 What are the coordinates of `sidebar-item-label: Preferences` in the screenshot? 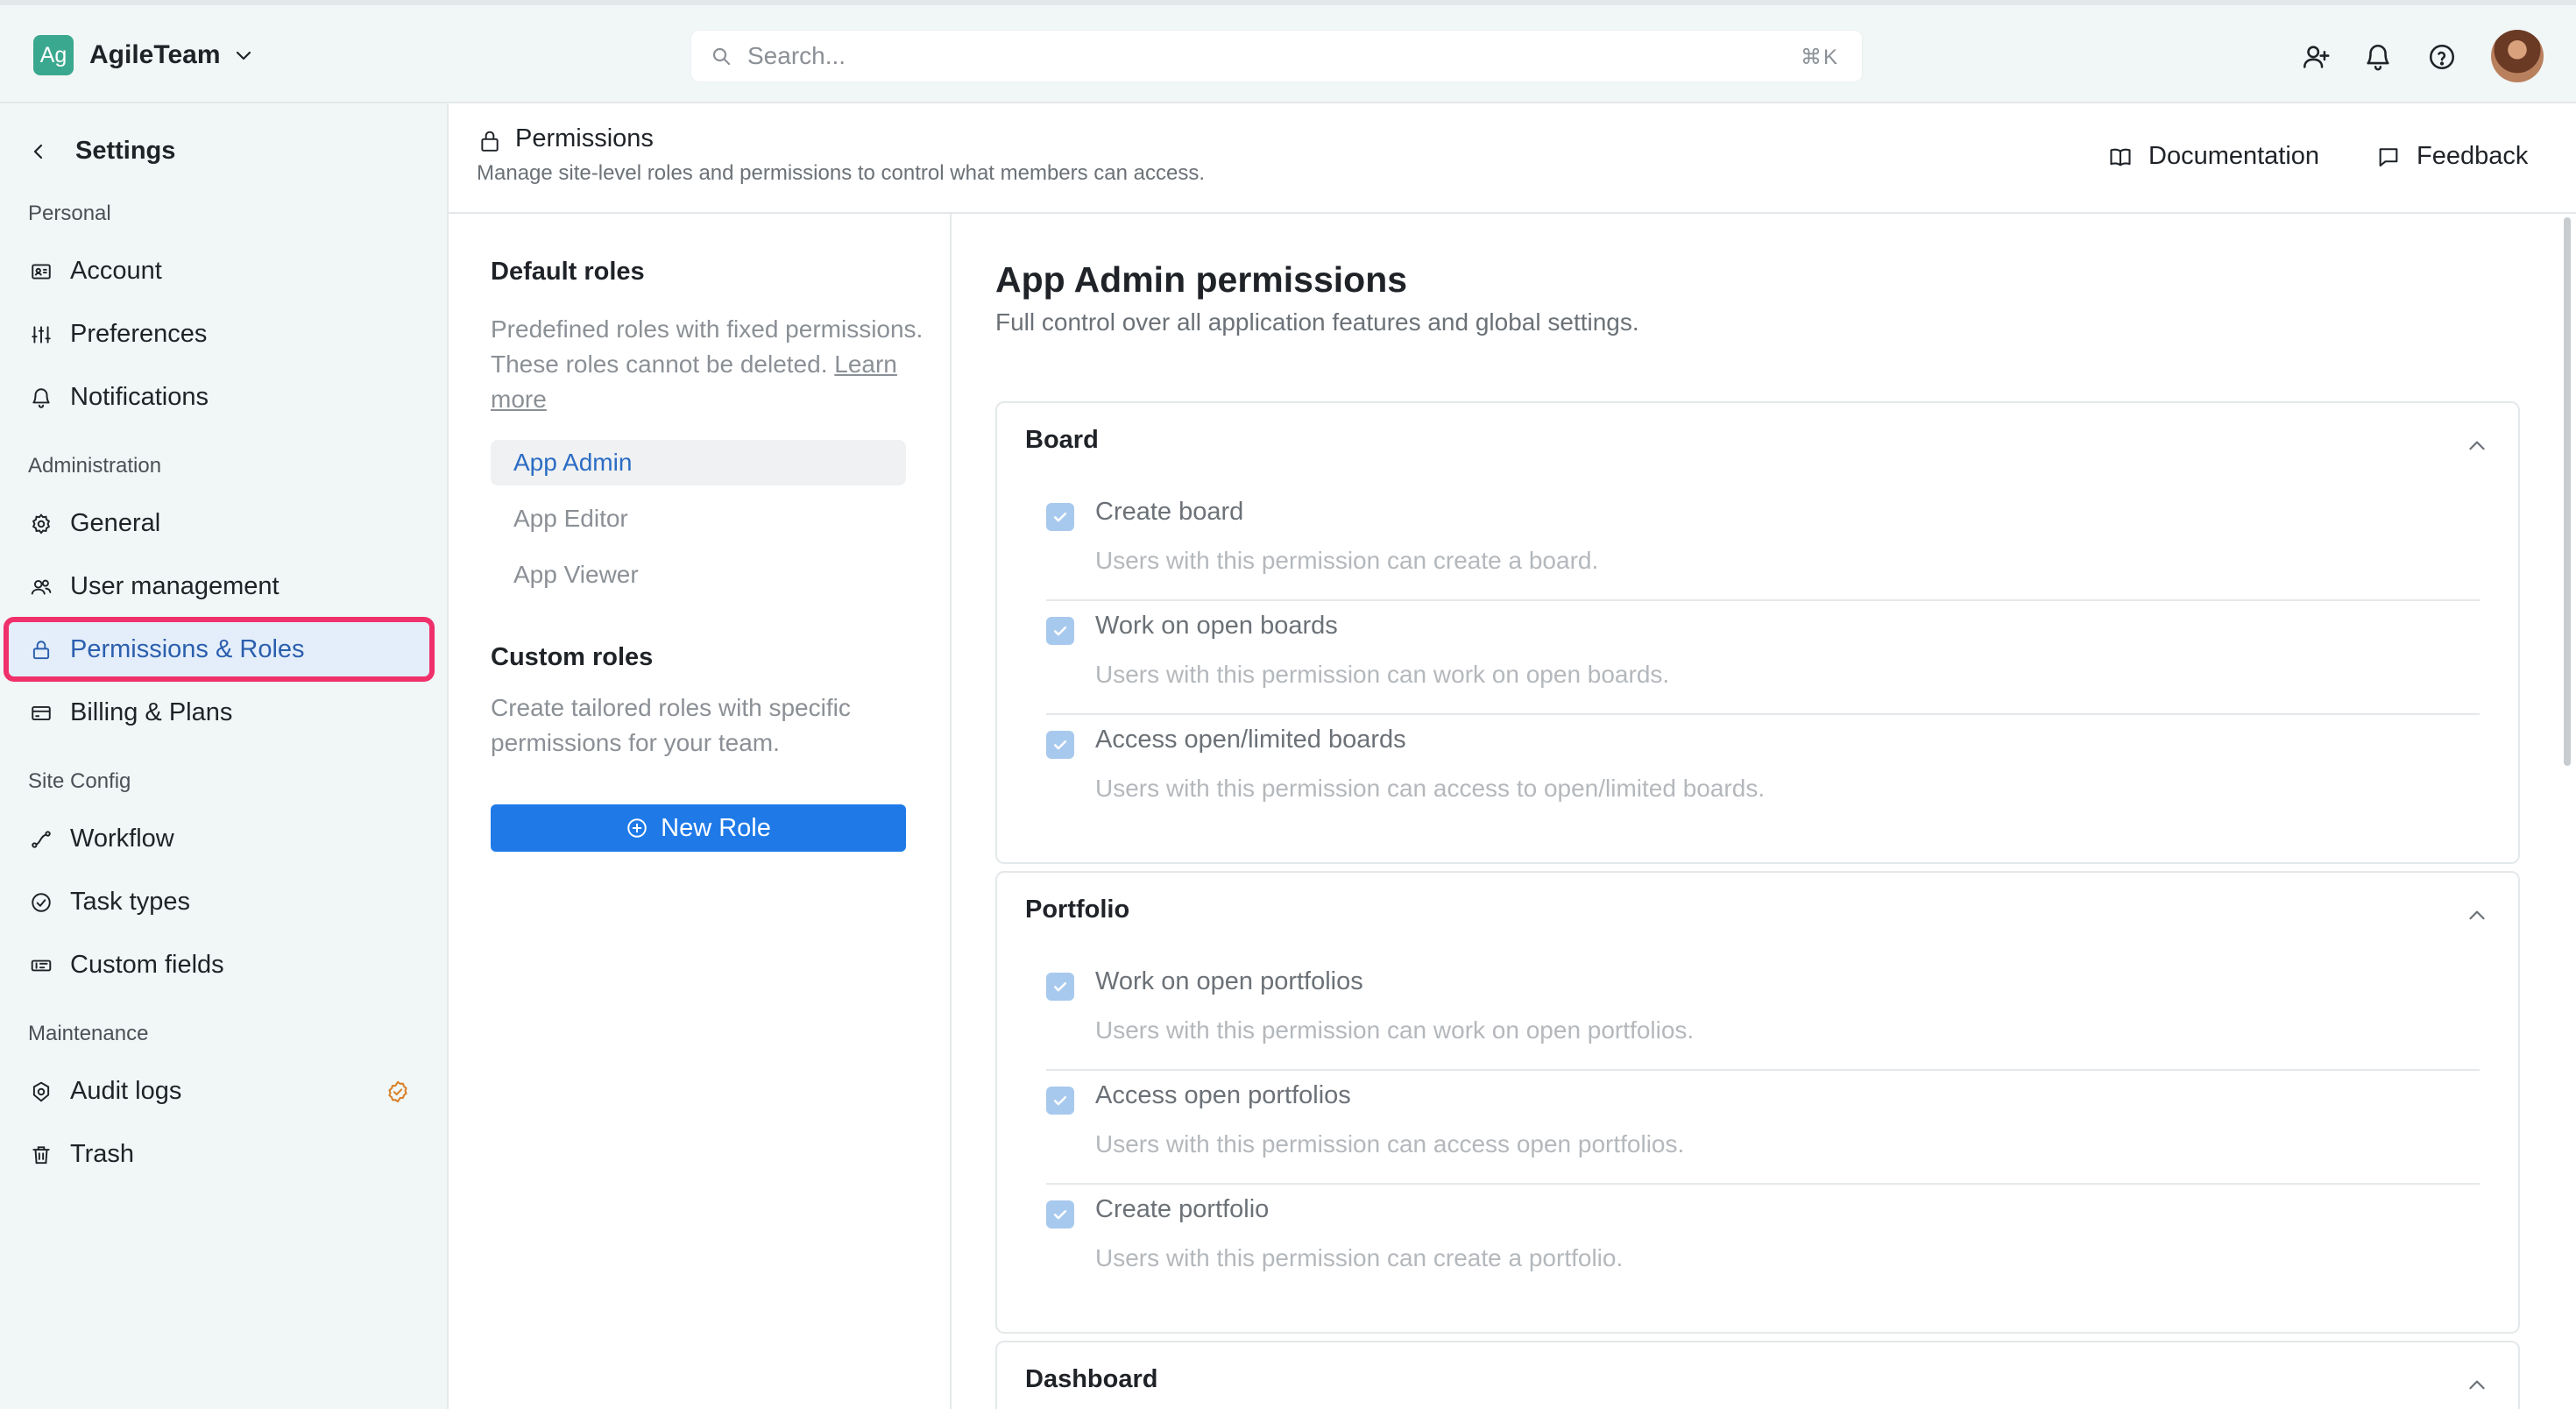 It's located at (139, 333).